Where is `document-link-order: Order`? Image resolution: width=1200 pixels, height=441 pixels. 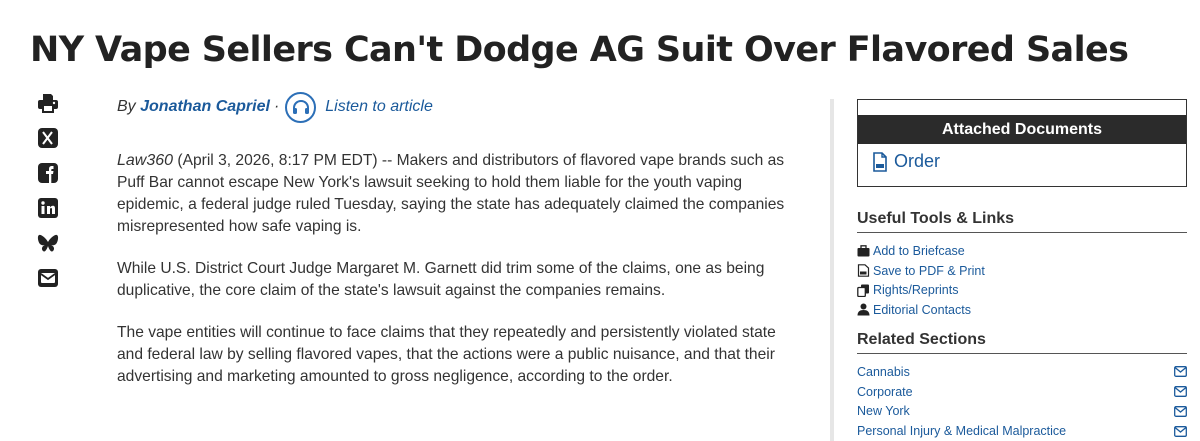 document-link-order: Order is located at coordinates (1022, 158).